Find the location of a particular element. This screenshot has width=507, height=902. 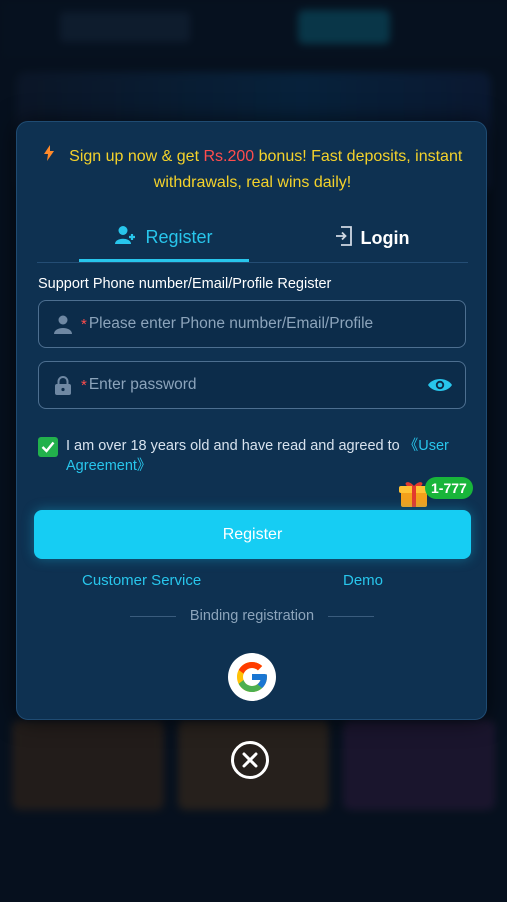

google-icon is located at coordinates (252, 677).